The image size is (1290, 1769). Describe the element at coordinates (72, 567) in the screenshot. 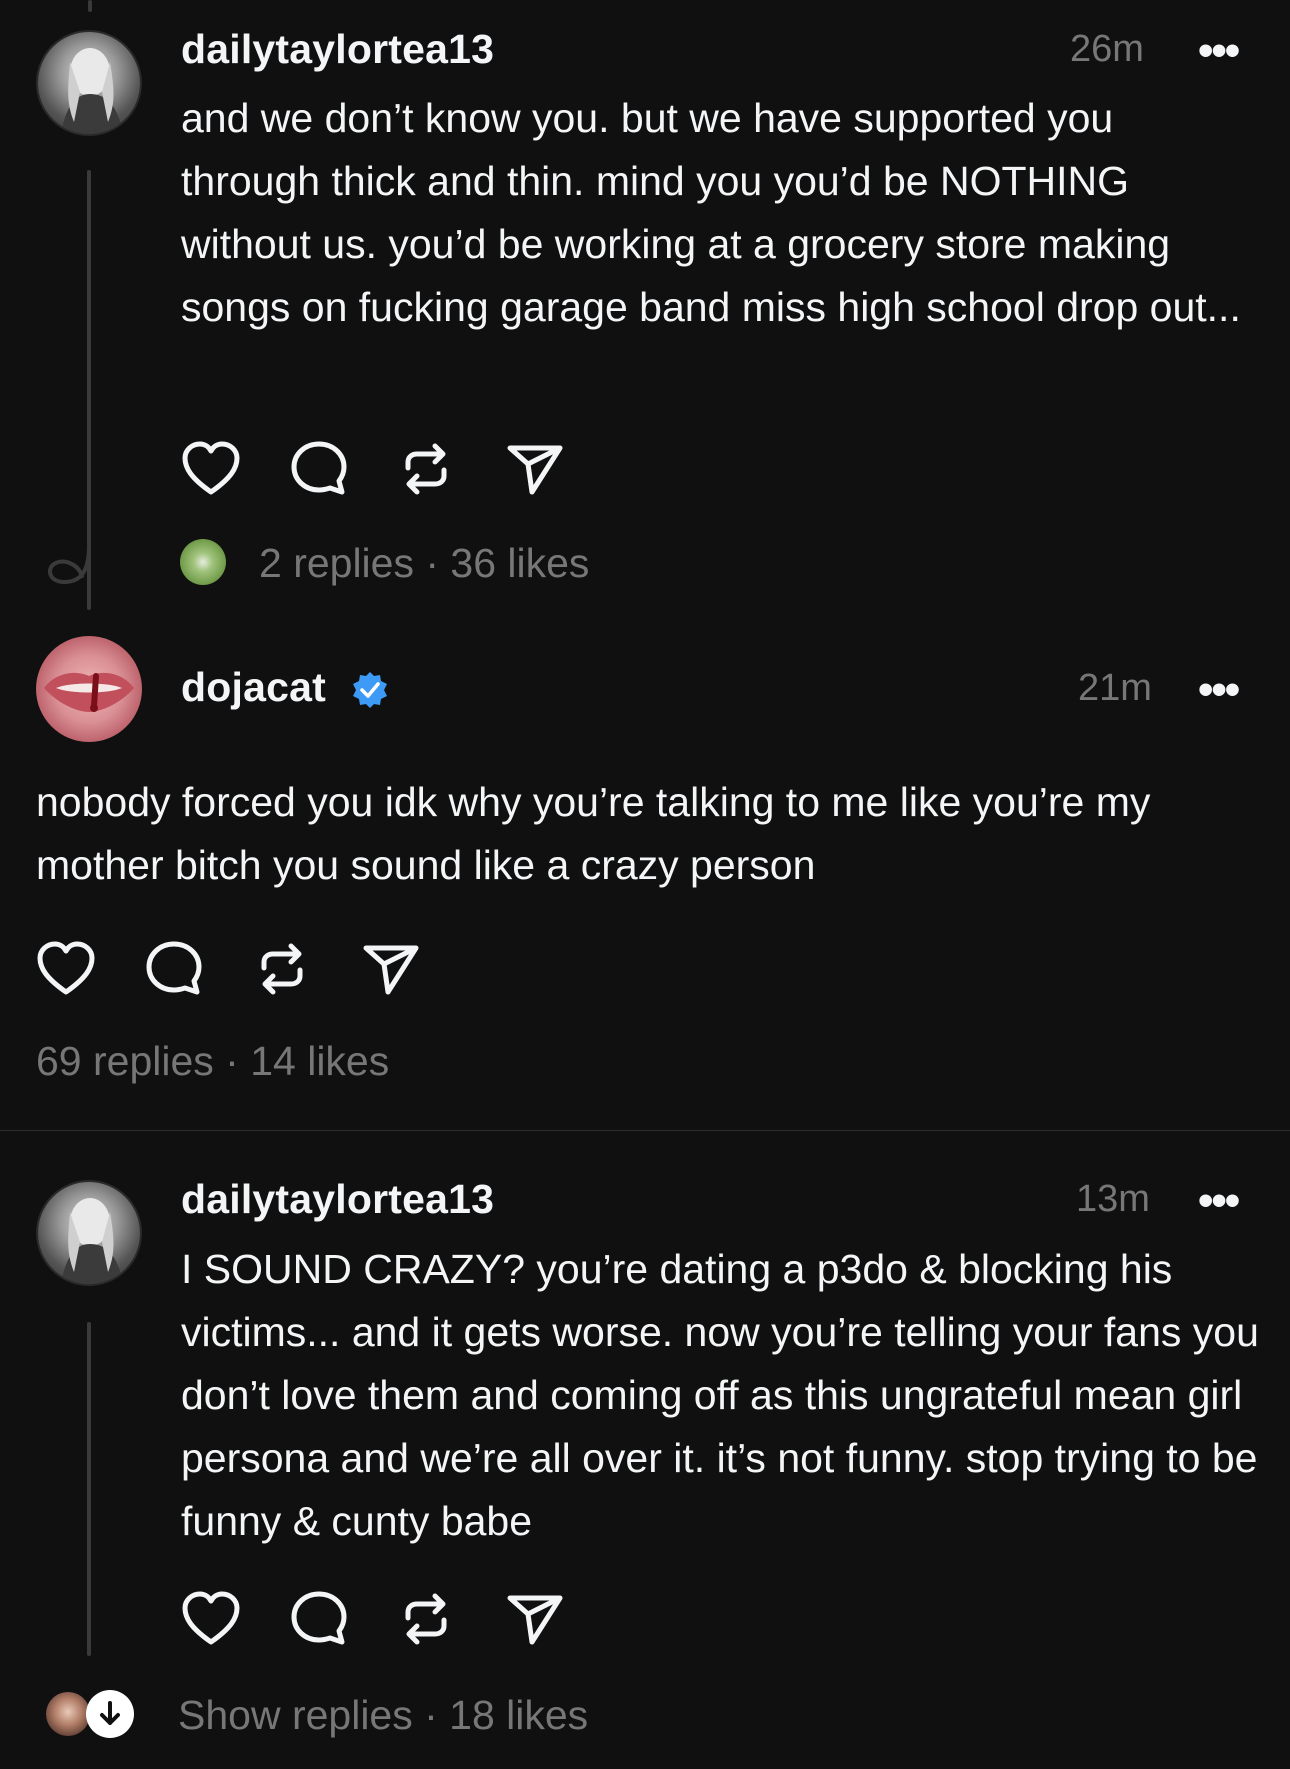

I see `thread-curl-icon` at that location.